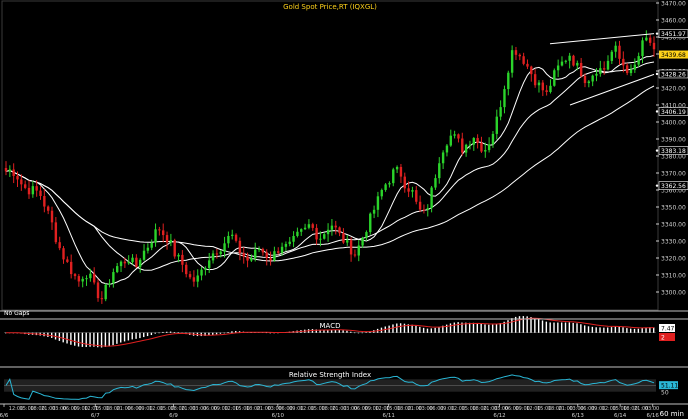 This screenshot has width=688, height=419. What do you see at coordinates (657, 33) in the screenshot?
I see `level-marker` at bounding box center [657, 33].